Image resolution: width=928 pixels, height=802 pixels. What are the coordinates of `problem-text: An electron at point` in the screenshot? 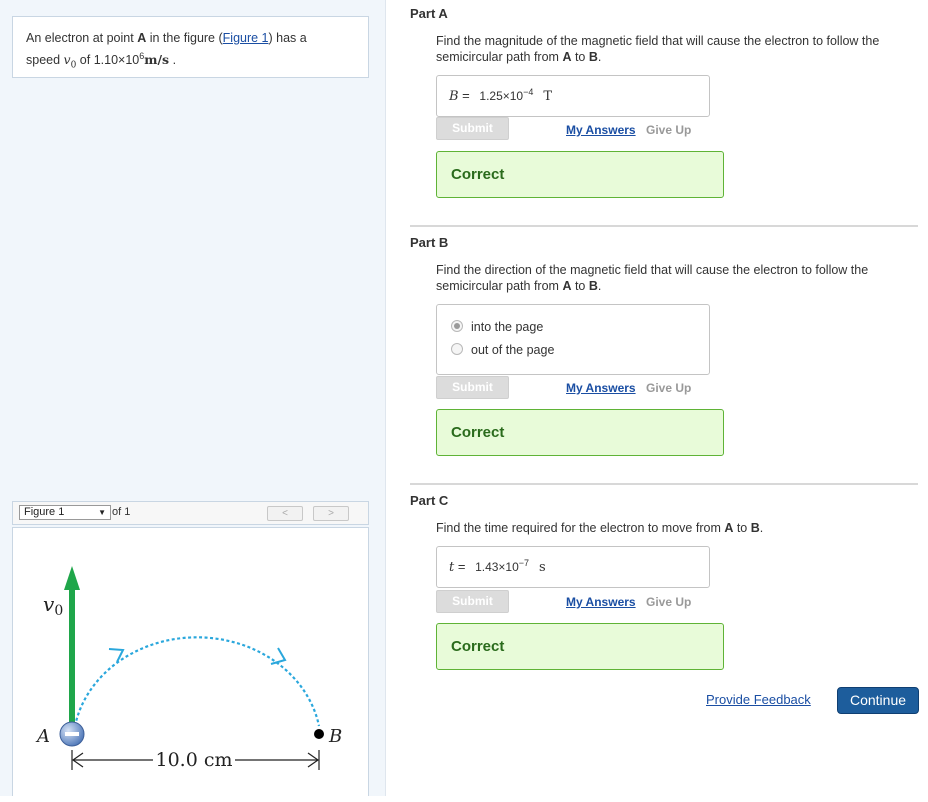 It's located at (82, 38).